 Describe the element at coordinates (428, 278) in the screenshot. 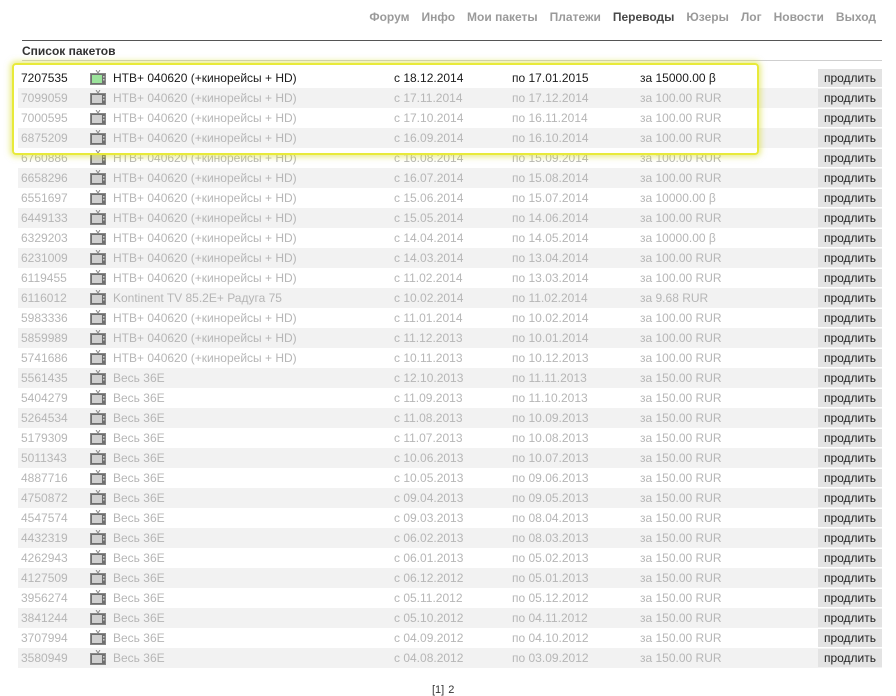

I see `package-start-date: с 11.02.2014` at that location.